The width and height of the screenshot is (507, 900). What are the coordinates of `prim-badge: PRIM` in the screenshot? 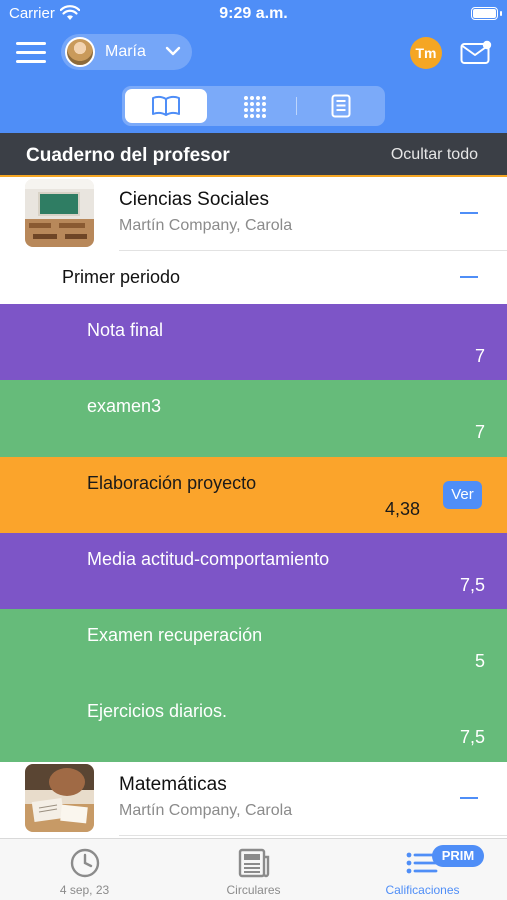 It's located at (458, 856).